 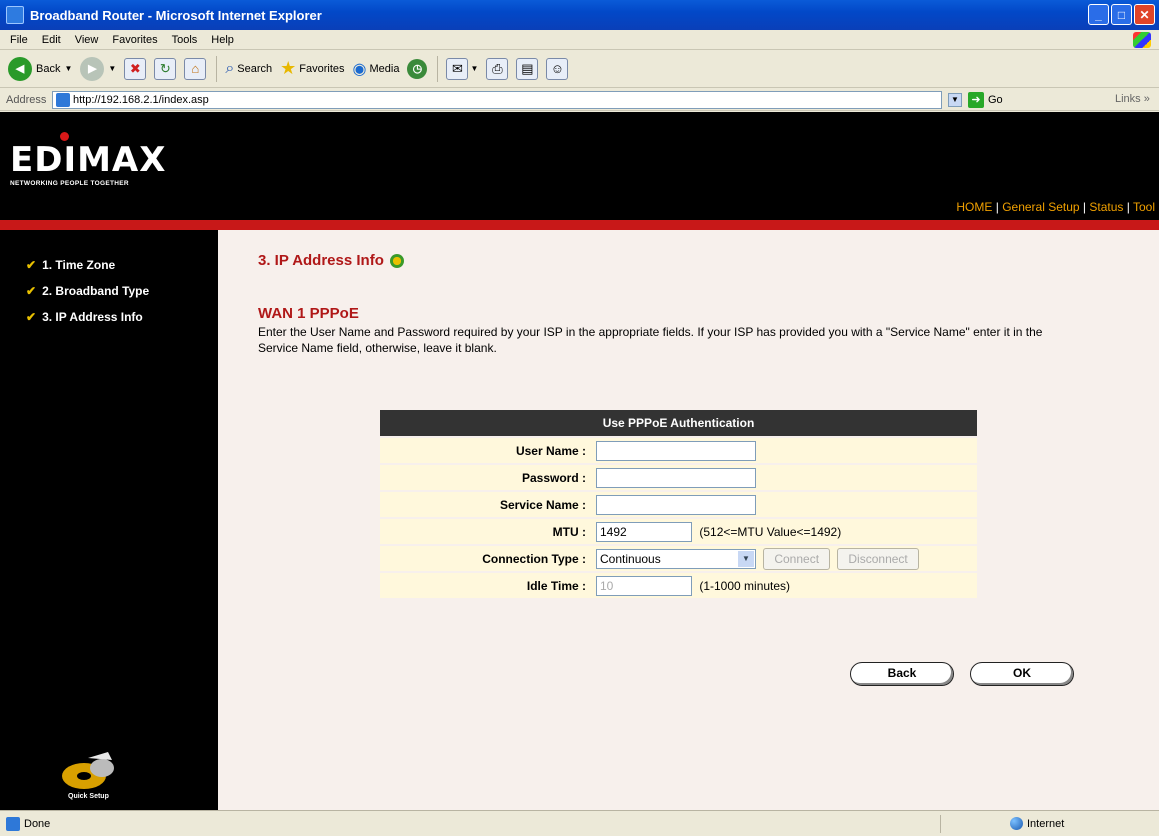 What do you see at coordinates (141, 100) in the screenshot?
I see `address-url: http://192.168.2.1/index.asp` at bounding box center [141, 100].